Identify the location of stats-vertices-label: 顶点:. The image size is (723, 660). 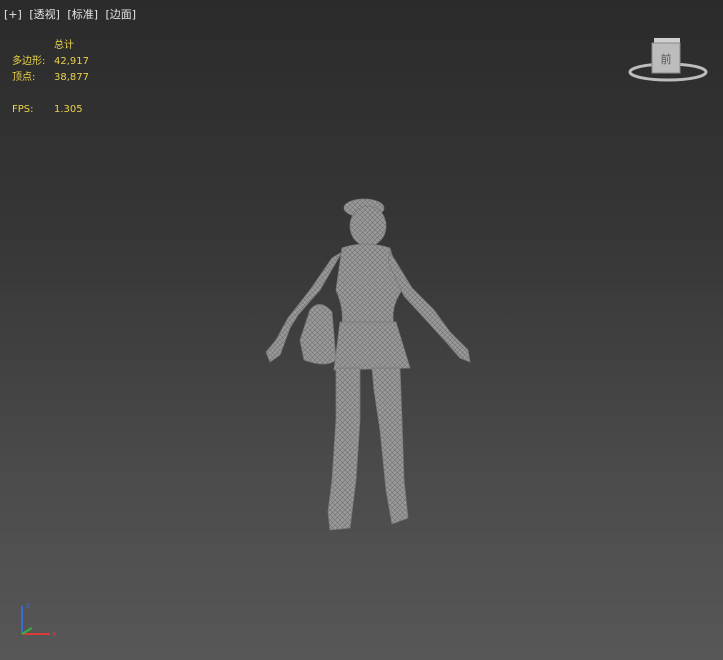
(24, 77).